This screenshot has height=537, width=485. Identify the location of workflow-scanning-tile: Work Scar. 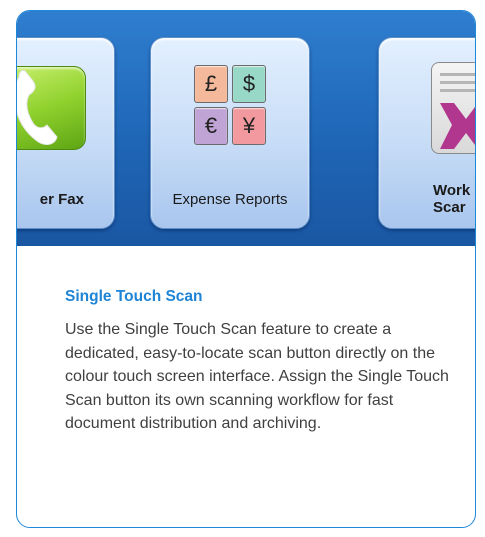
(426, 133).